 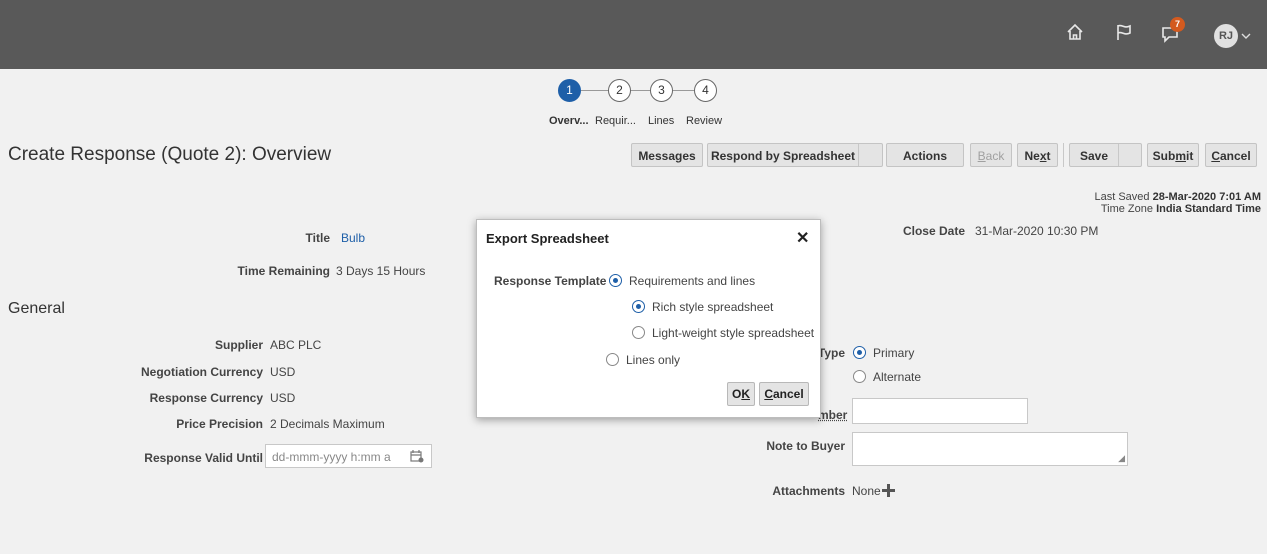 I want to click on requirements-and-lines-label: Requirements and lines, so click(x=692, y=281).